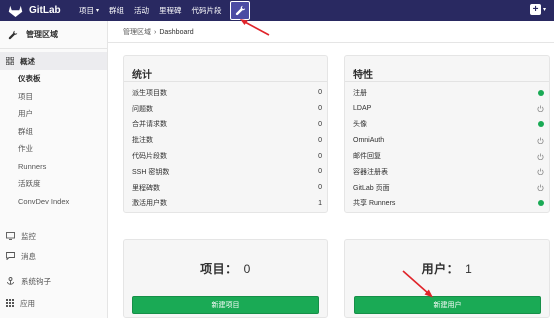  Describe the element at coordinates (10, 236) in the screenshot. I see `monitor-icon` at that location.